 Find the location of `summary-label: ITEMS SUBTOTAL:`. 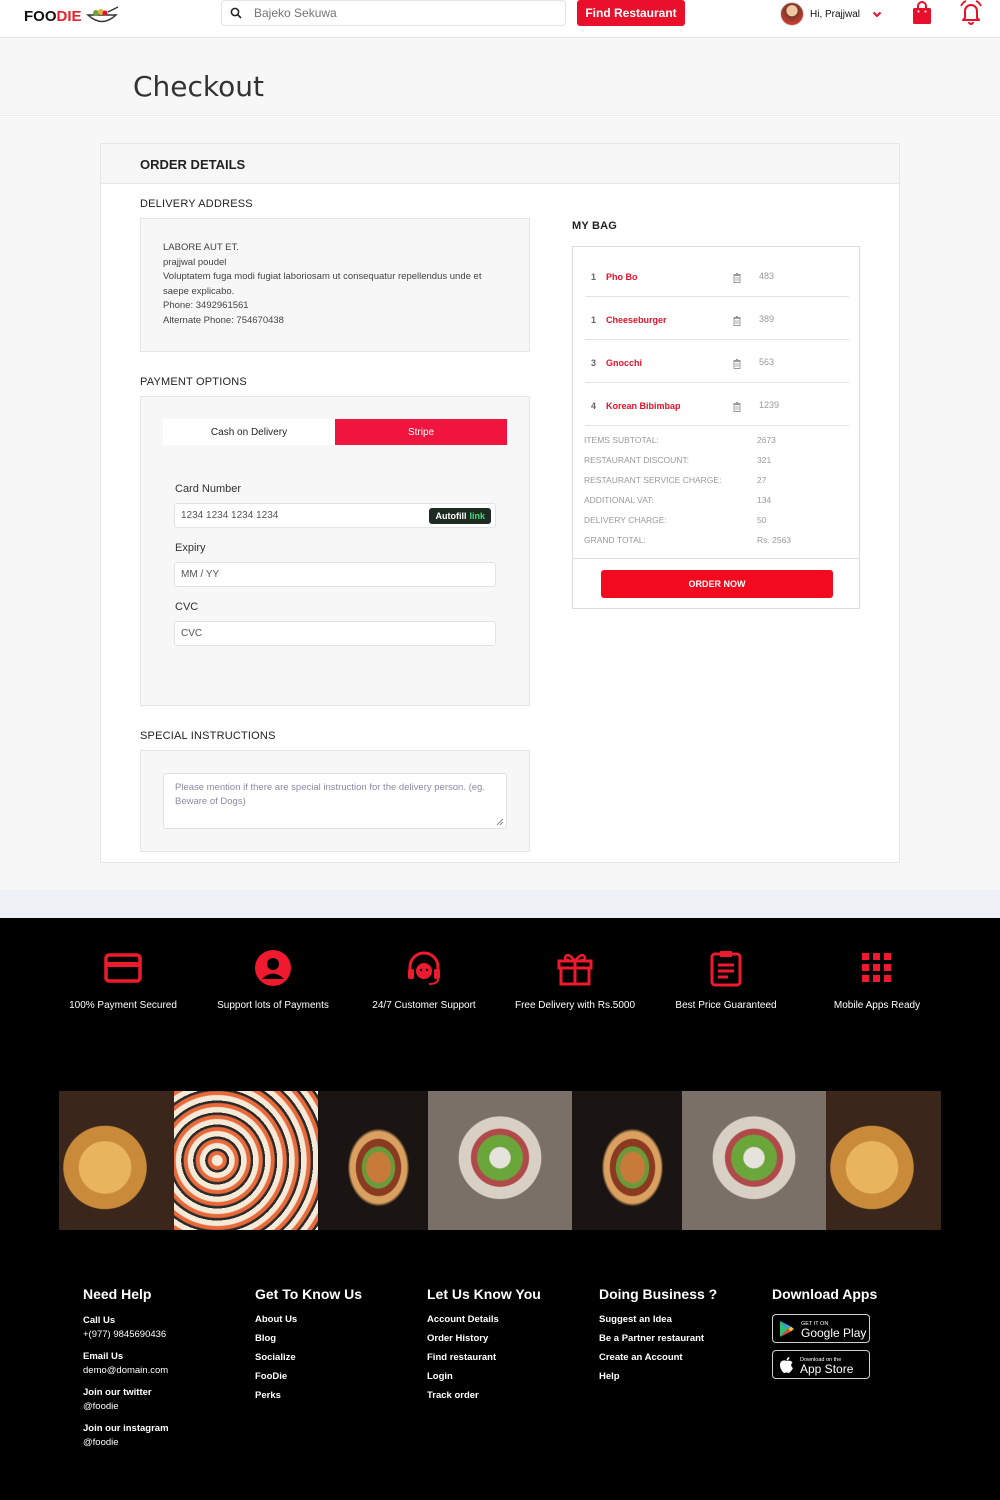

summary-label: ITEMS SUBTOTAL: is located at coordinates (621, 440).